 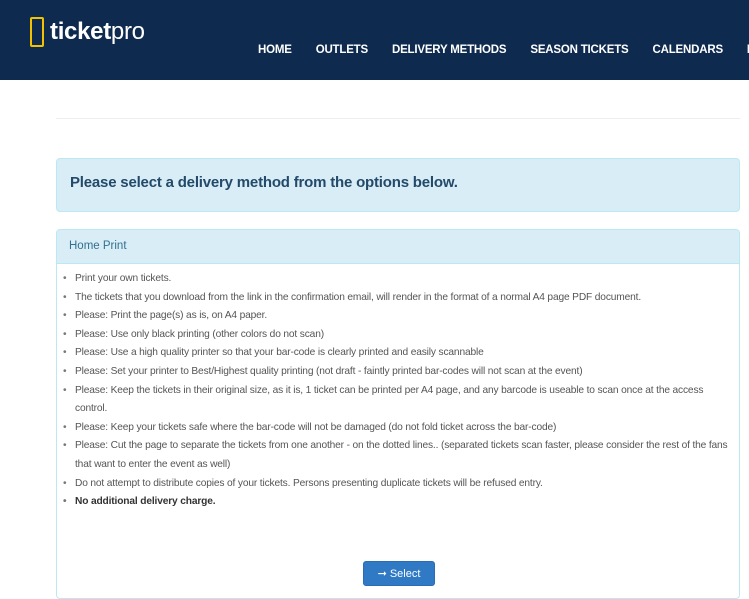 What do you see at coordinates (398, 118) in the screenshot?
I see `divider` at bounding box center [398, 118].